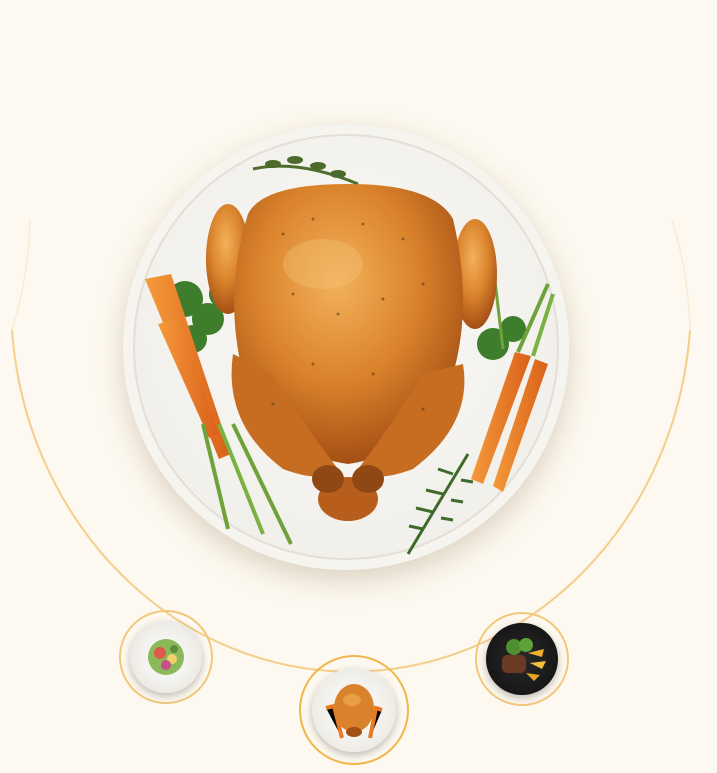  Describe the element at coordinates (305, 171) in the screenshot. I see `thyme-sprig-top` at that location.